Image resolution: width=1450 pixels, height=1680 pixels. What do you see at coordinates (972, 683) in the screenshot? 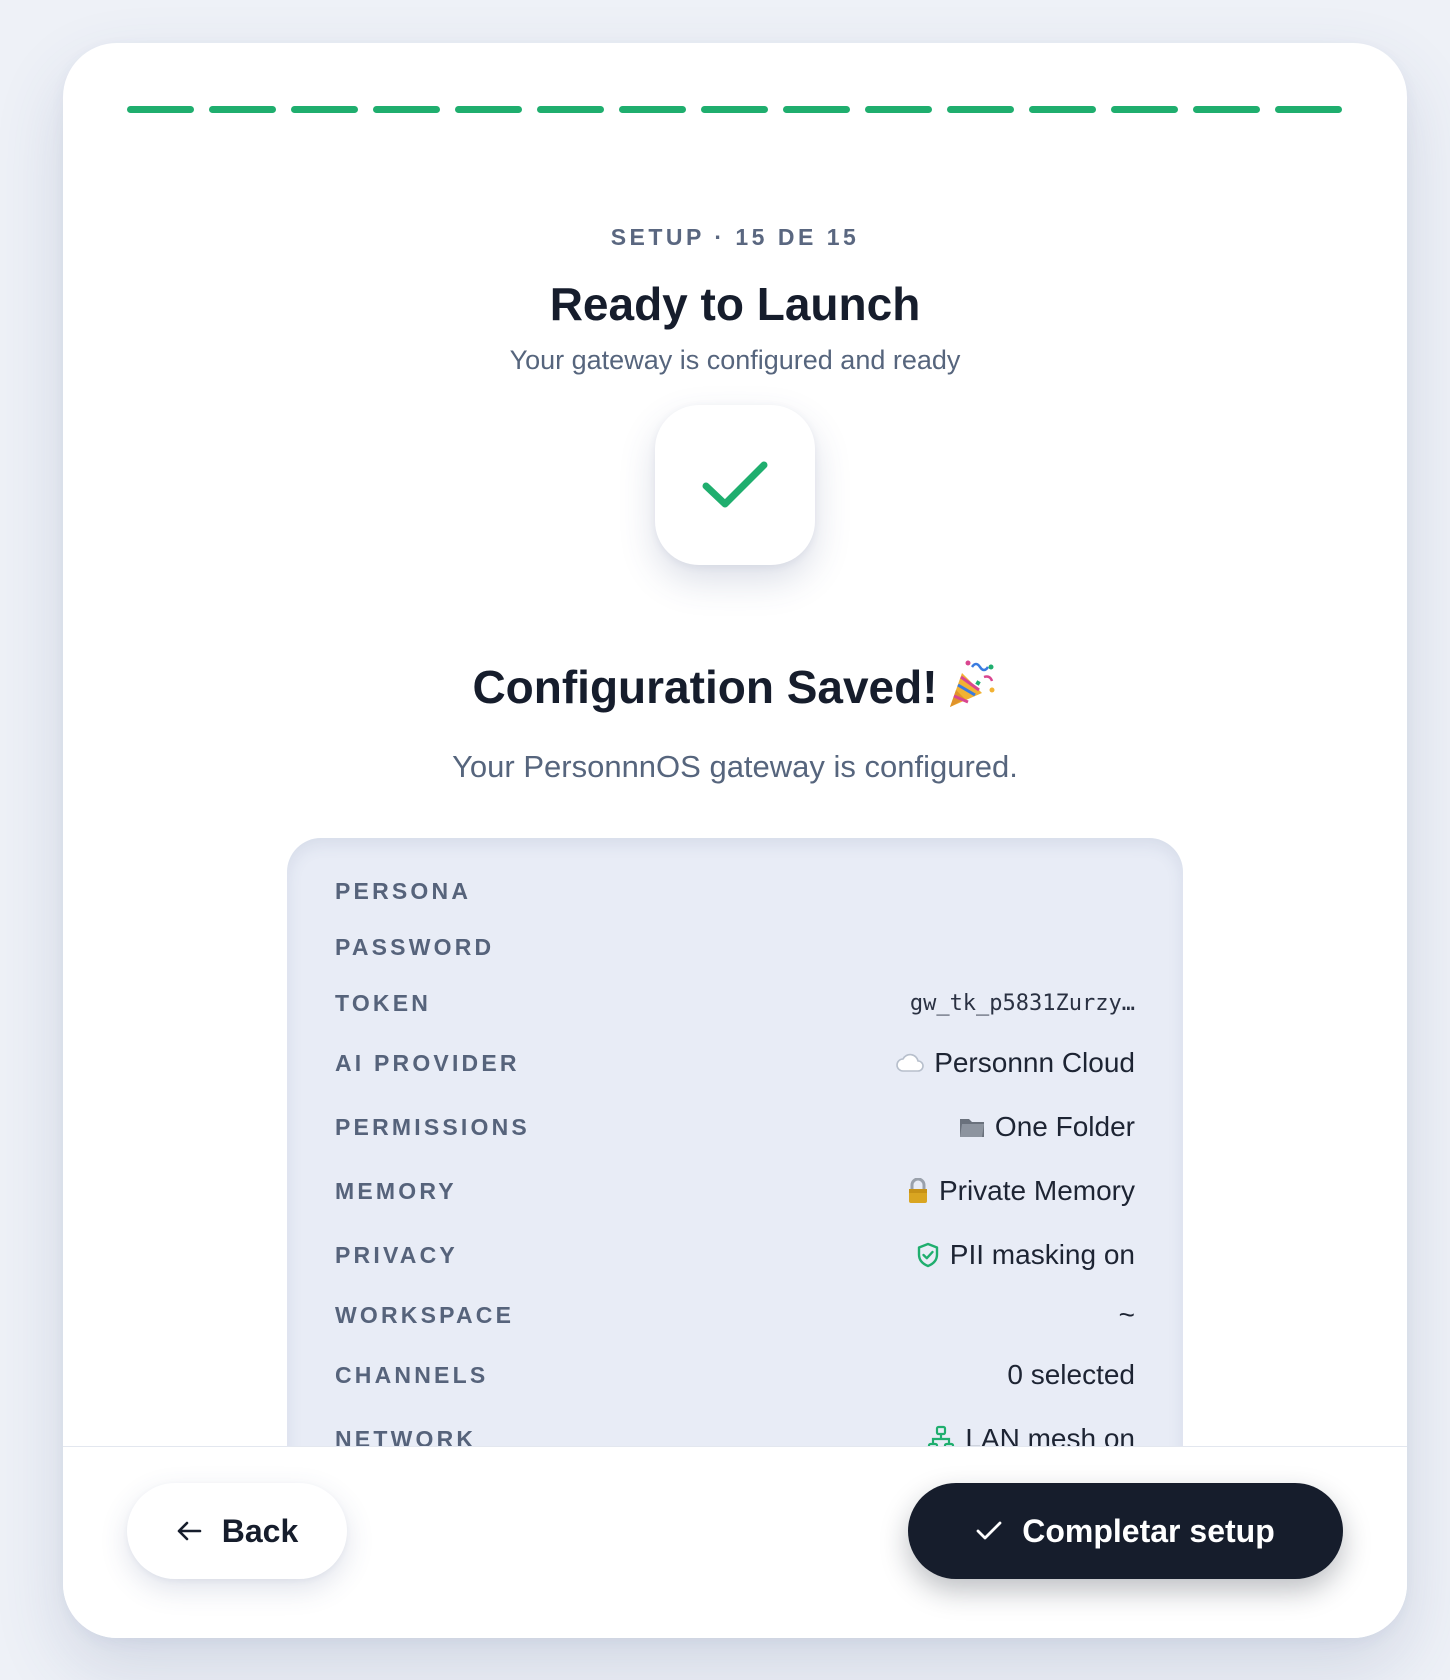
I see `party-popper-icon` at bounding box center [972, 683].